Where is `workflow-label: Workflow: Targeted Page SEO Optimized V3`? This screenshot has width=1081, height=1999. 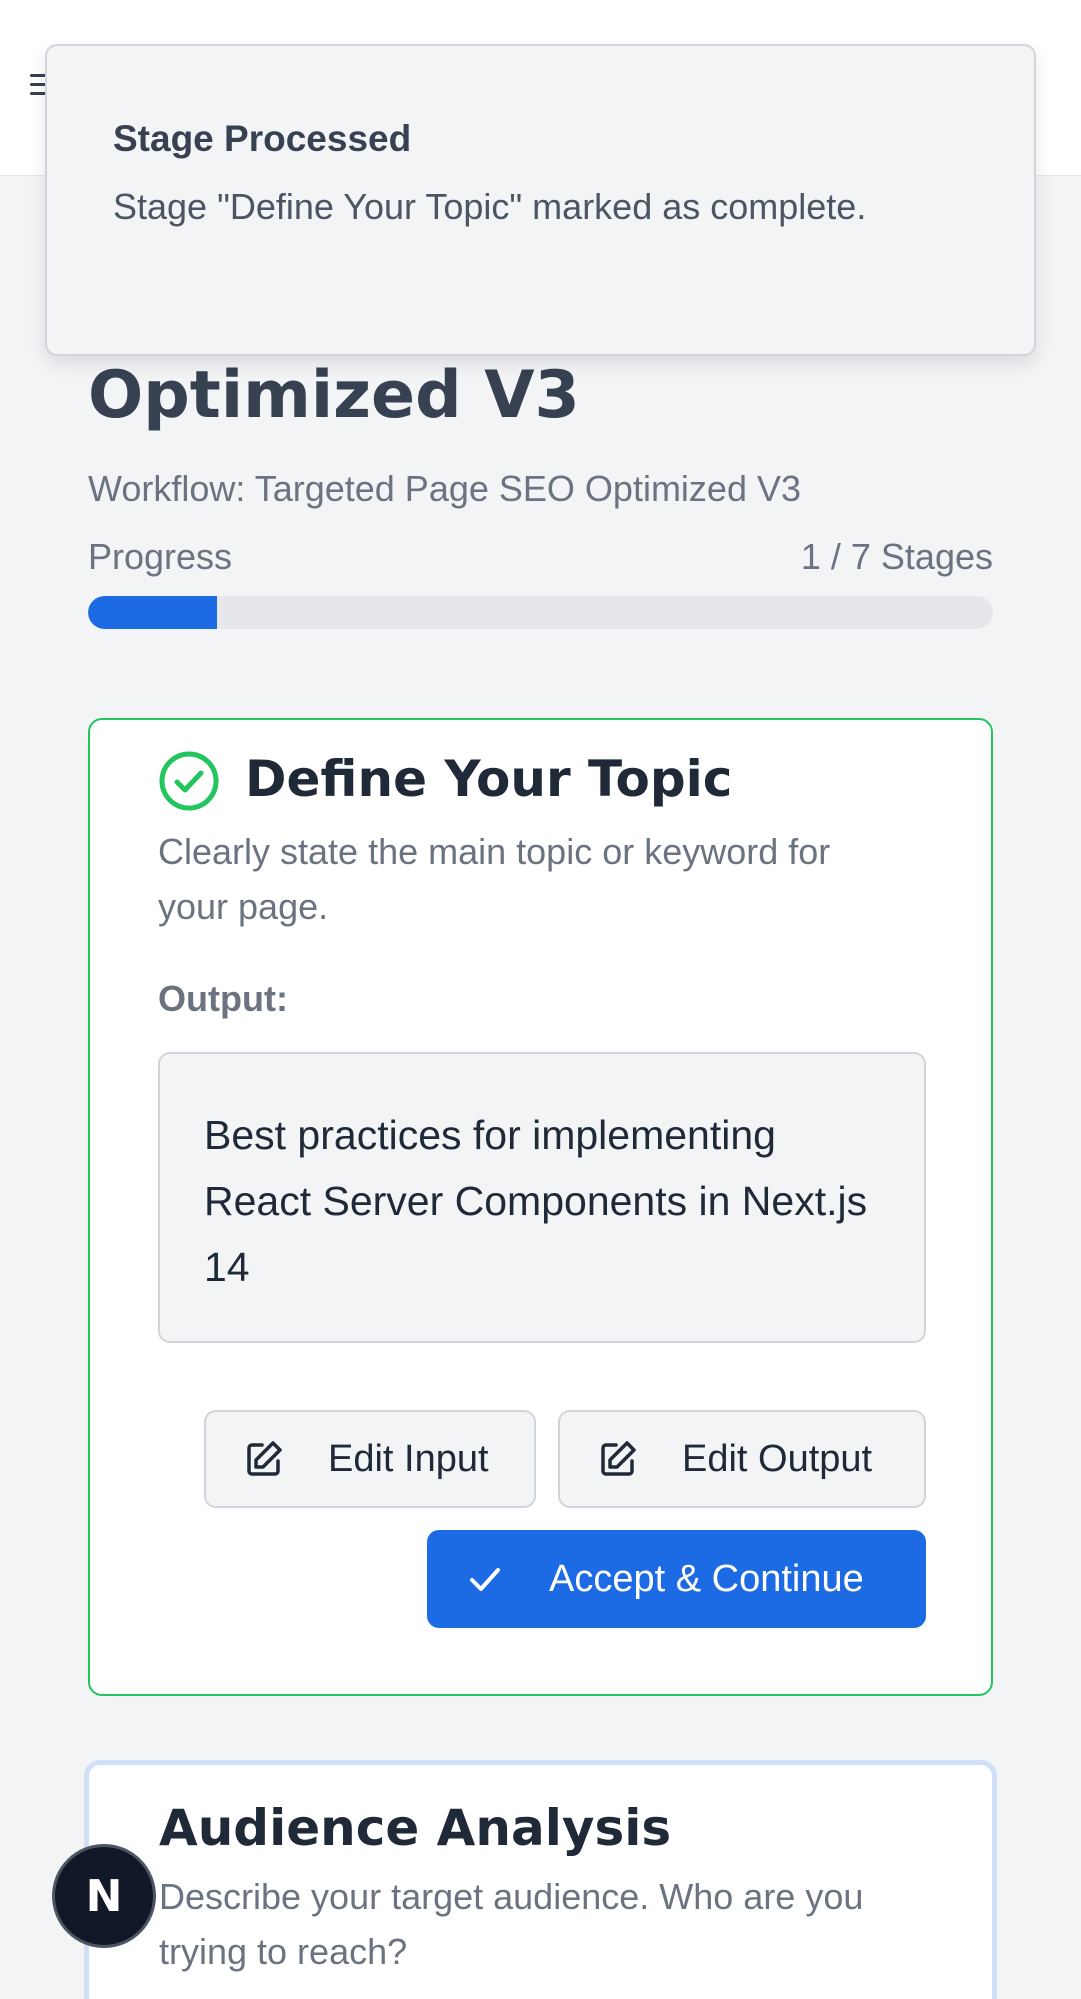
workflow-label: Workflow: Targeted Page SEO Optimized V3 is located at coordinates (445, 488).